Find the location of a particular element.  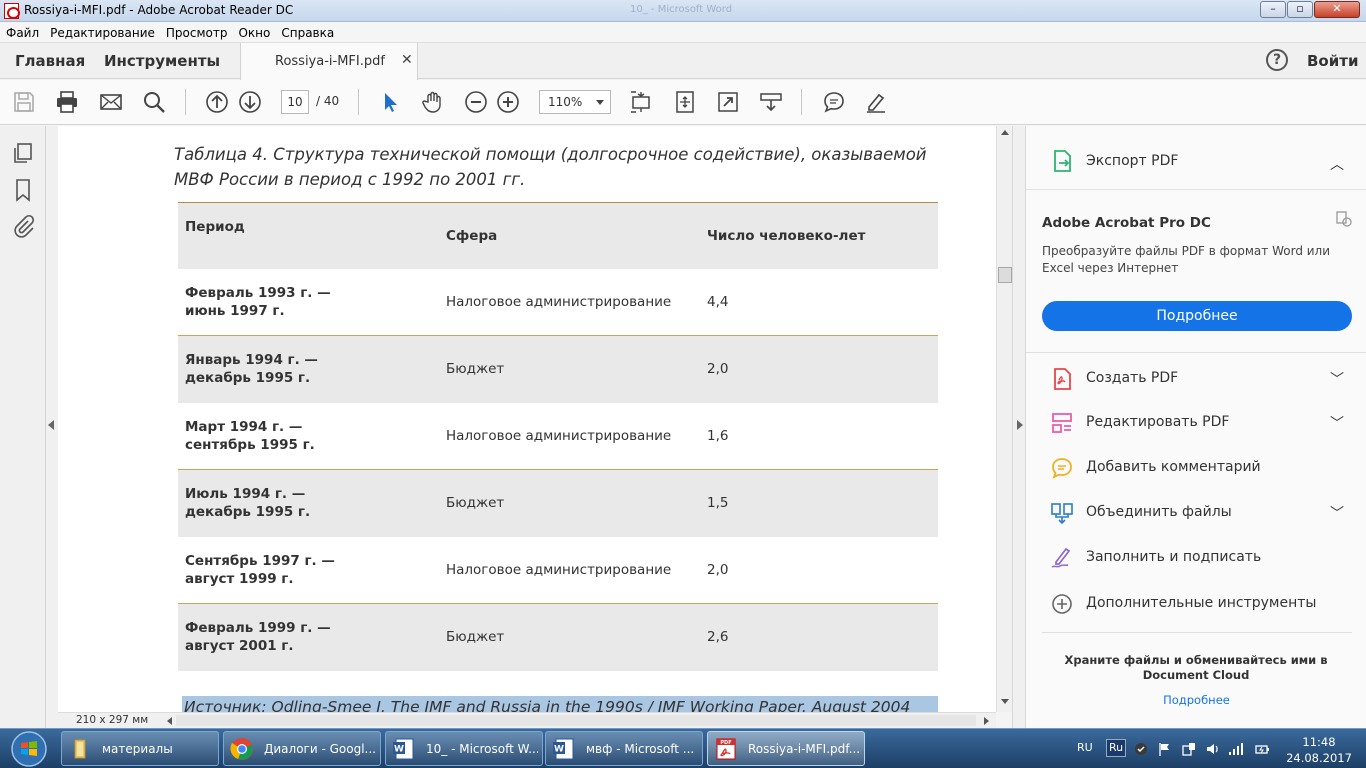

document-cloud-learn-more-link: Подробнее is located at coordinates (1196, 700).